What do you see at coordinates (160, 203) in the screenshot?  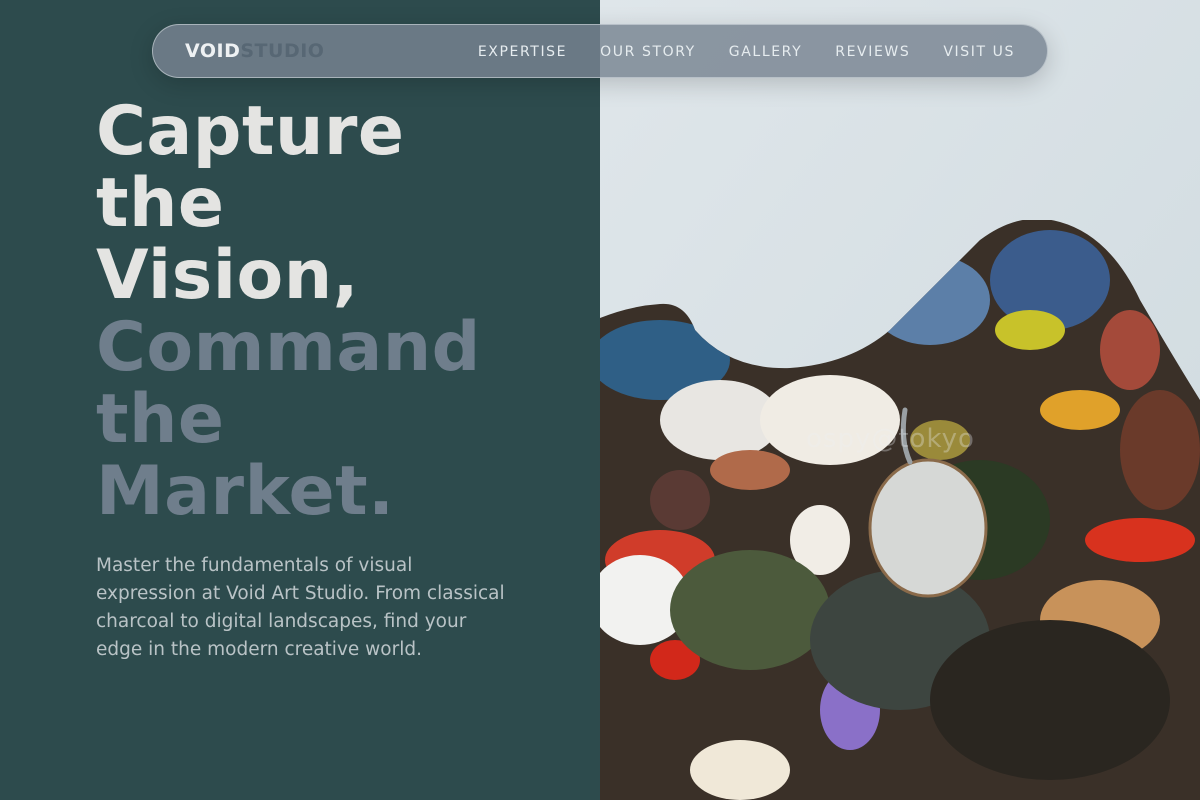 I see `headline-line: the` at bounding box center [160, 203].